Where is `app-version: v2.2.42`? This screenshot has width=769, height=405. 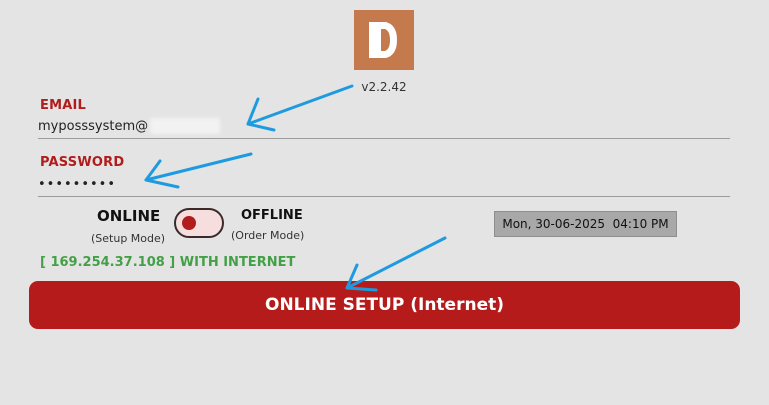 app-version: v2.2.42 is located at coordinates (384, 87).